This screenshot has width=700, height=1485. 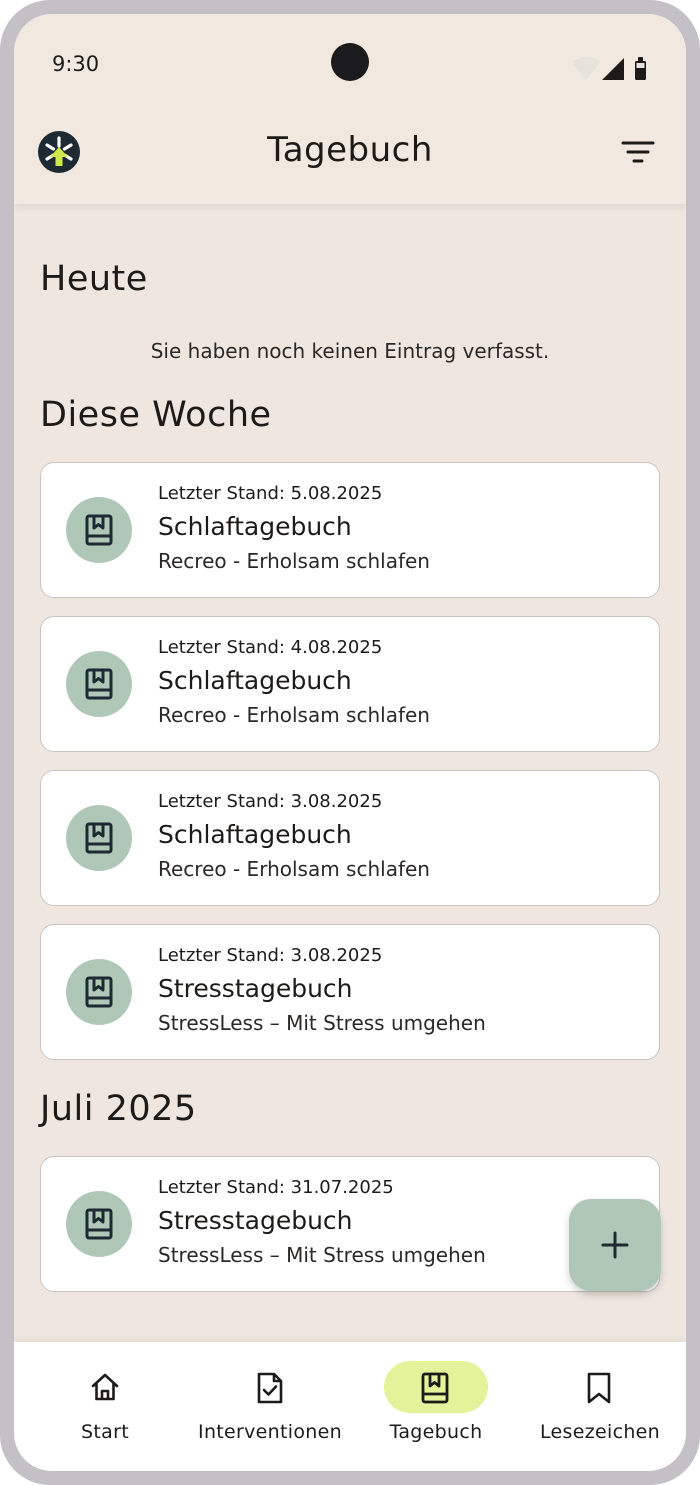 What do you see at coordinates (350, 351) in the screenshot?
I see `empty-state-message: Sie haben noch keinen Eintrag verfasst.` at bounding box center [350, 351].